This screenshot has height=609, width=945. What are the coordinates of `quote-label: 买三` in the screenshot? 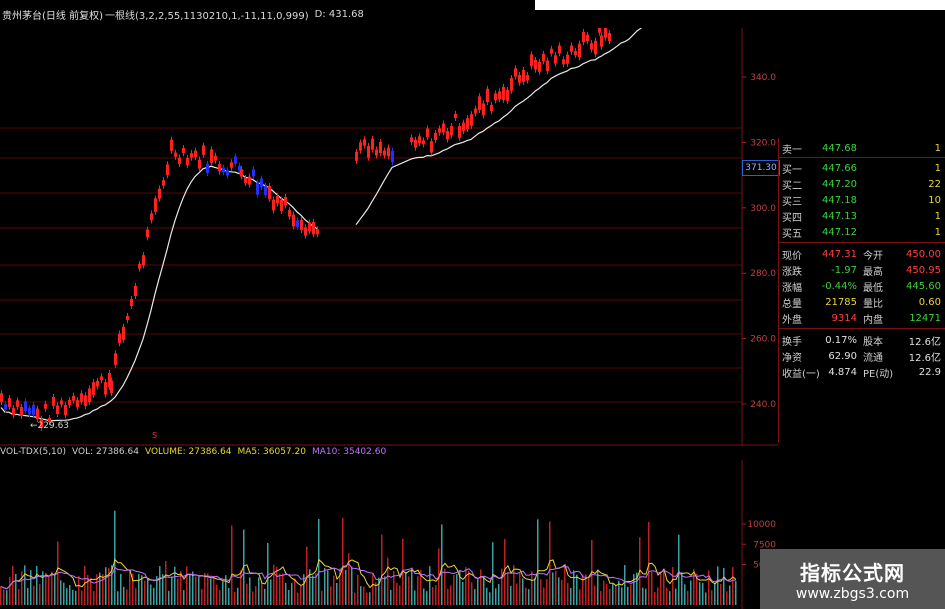 It's located at (792, 202).